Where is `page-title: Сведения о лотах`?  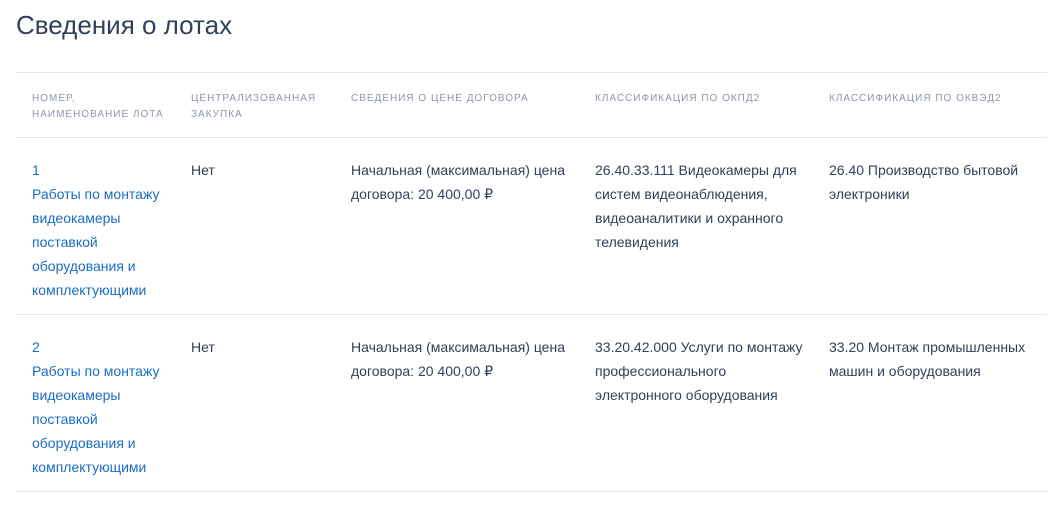
page-title: Сведения о лотах is located at coordinates (124, 25).